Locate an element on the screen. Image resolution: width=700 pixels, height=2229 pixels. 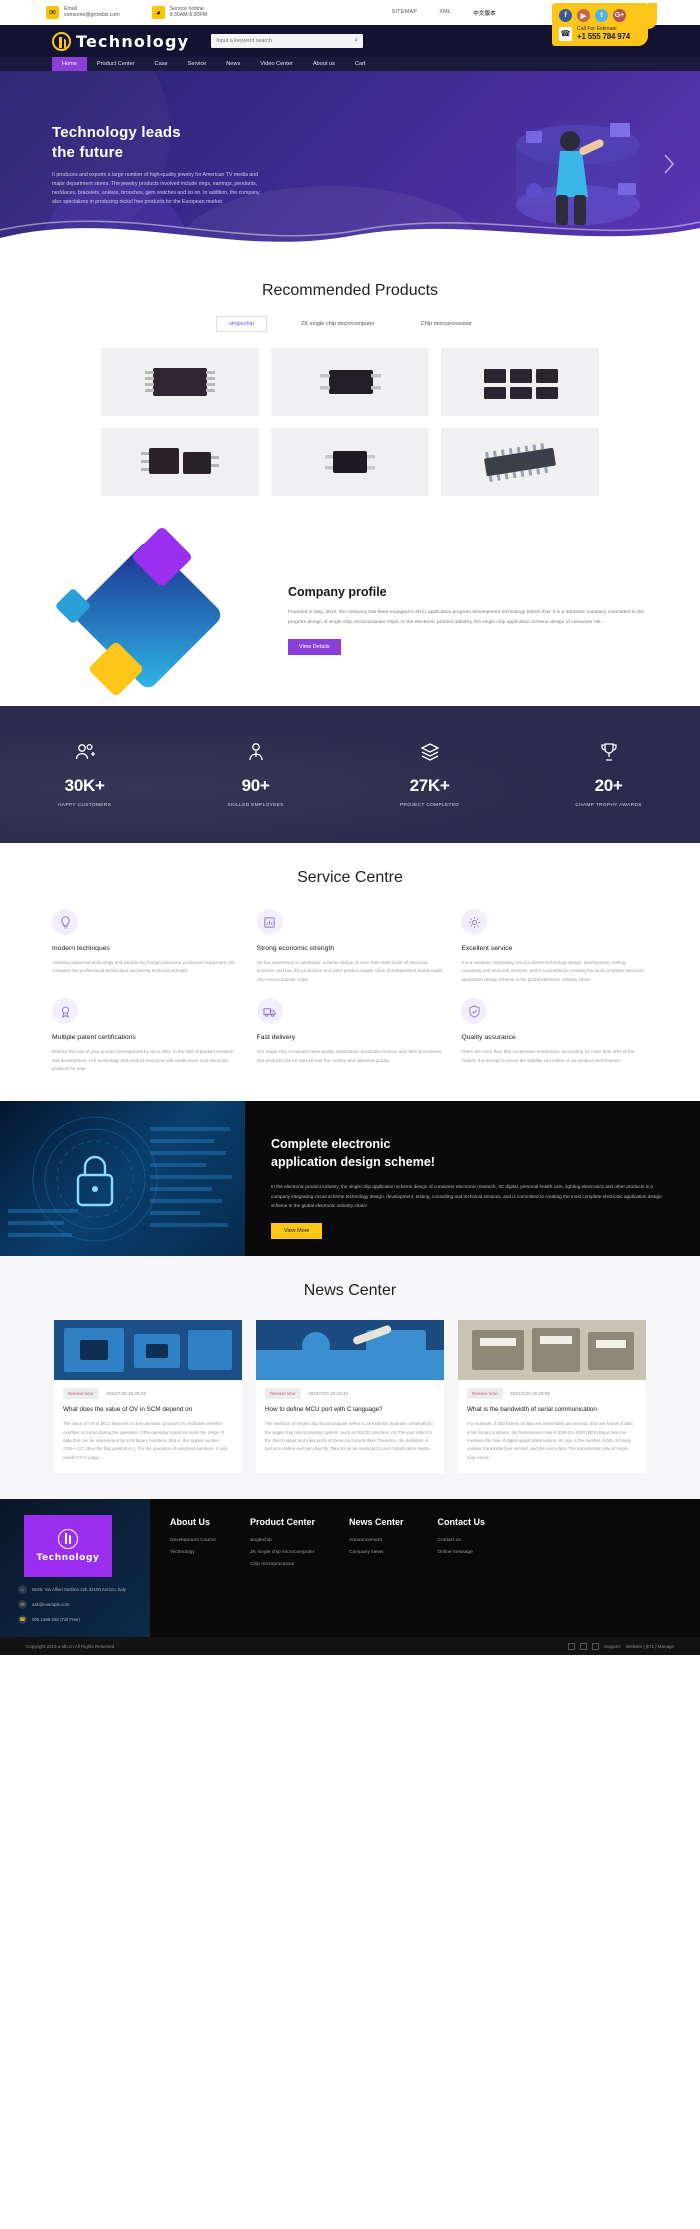
site-logo-text: Technology is located at coordinates (133, 41).